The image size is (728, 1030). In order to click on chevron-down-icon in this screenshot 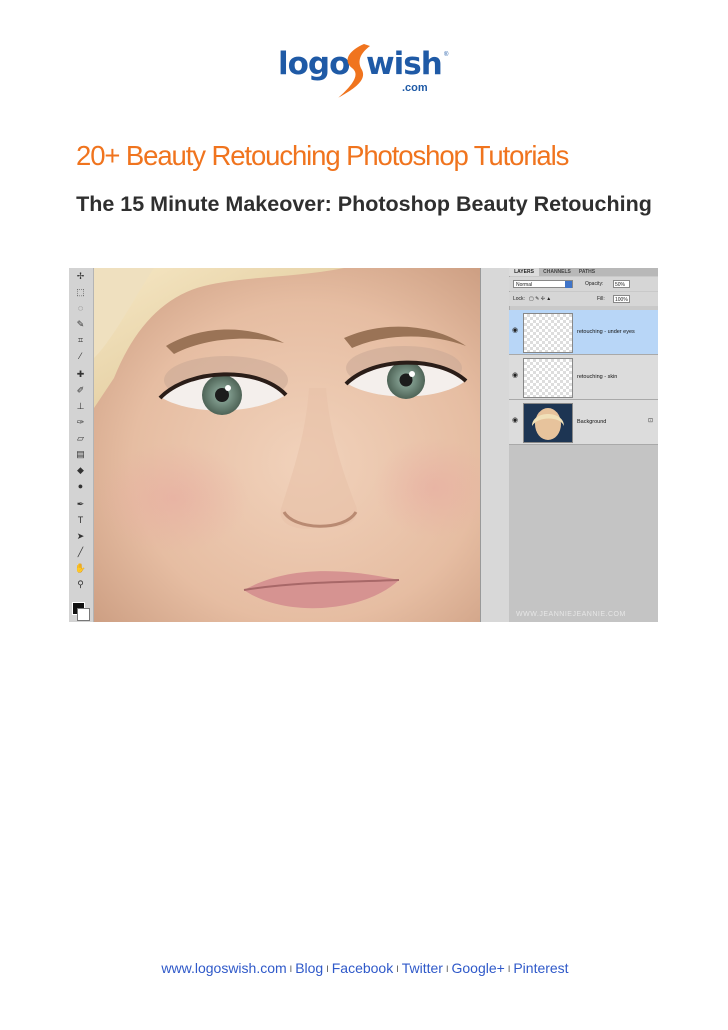, I will do `click(568, 284)`.